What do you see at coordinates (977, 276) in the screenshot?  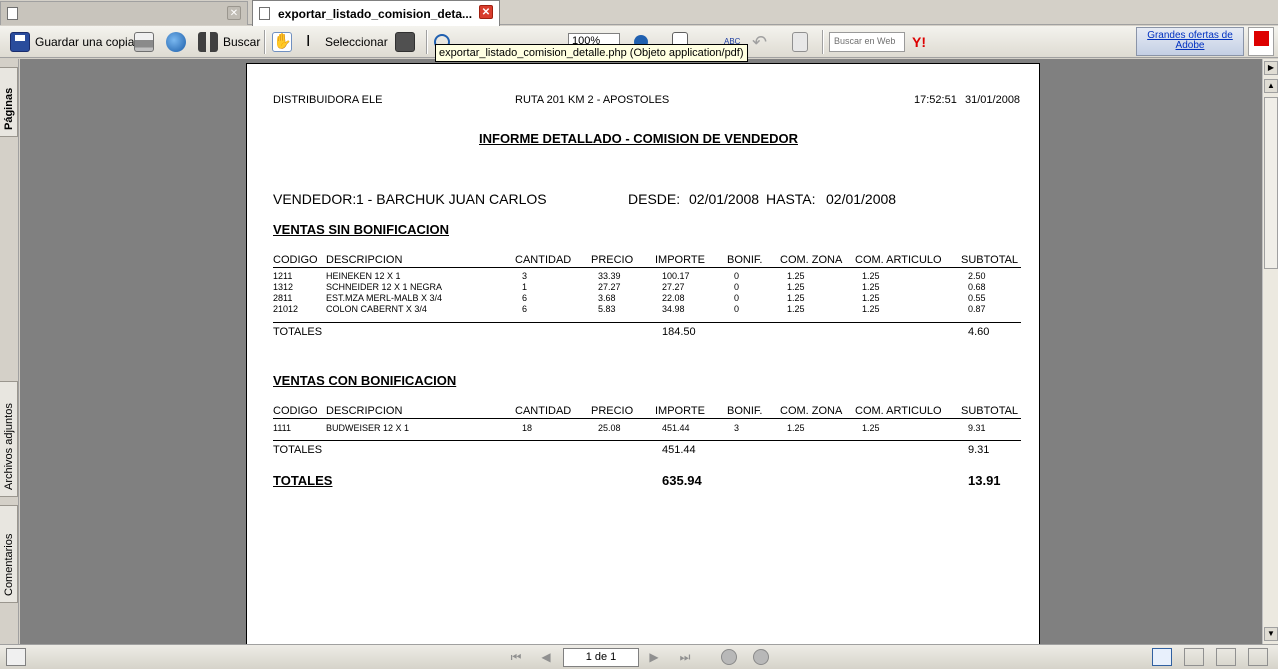 I see `cell-subtotal: 2.50` at bounding box center [977, 276].